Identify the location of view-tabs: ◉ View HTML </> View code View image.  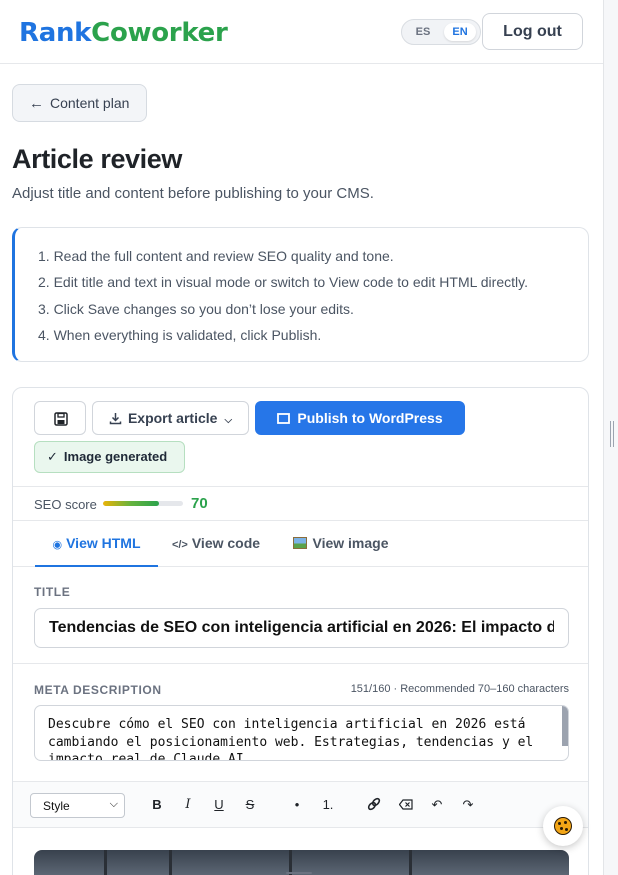
(300, 544).